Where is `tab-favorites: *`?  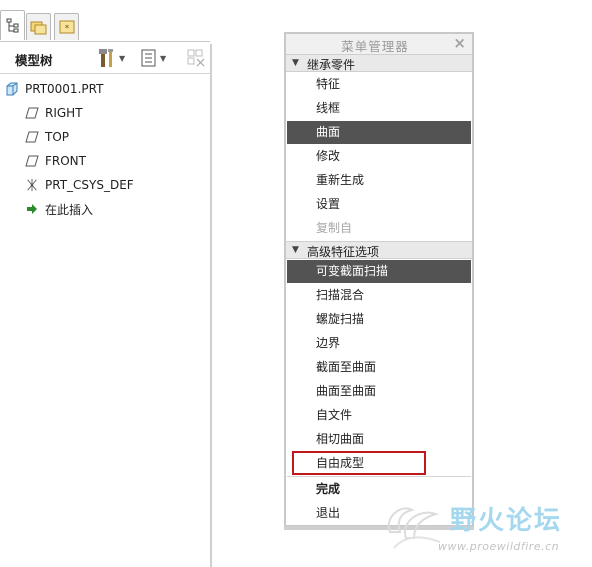
tab-favorites: * is located at coordinates (66, 26).